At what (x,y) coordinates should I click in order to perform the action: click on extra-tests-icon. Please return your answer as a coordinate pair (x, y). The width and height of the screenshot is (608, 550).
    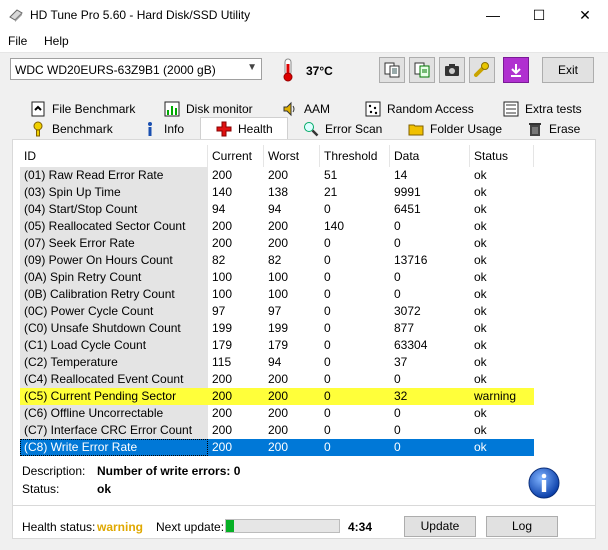
    Looking at the image, I should click on (511, 108).